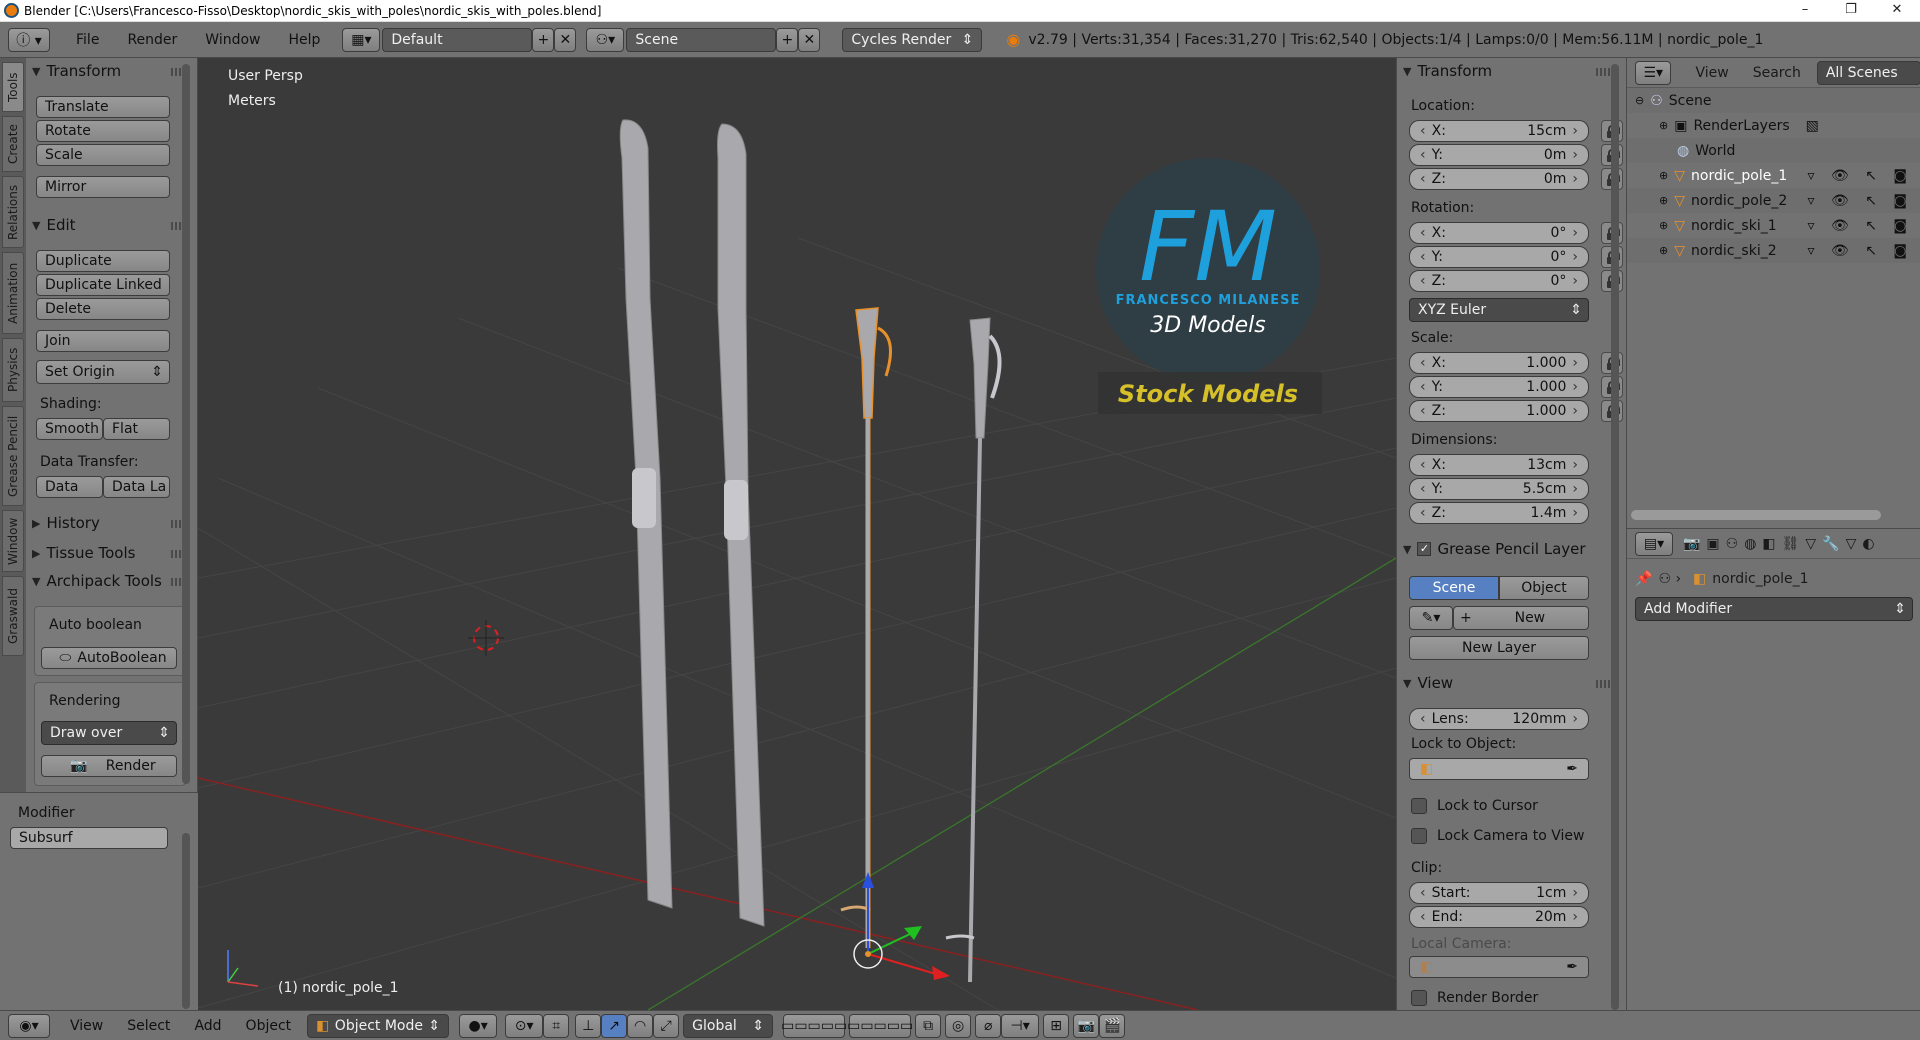  What do you see at coordinates (232, 40) in the screenshot?
I see `menu-window: Window` at bounding box center [232, 40].